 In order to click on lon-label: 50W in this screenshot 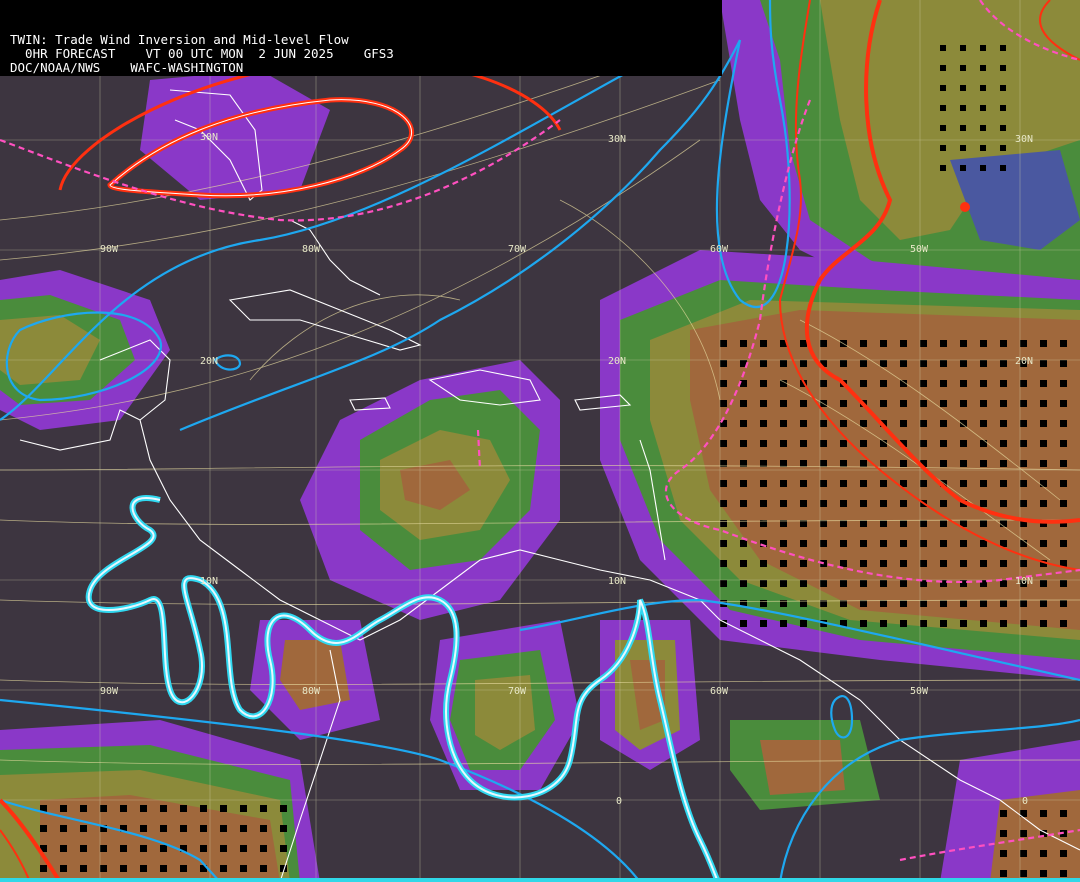, I will do `click(919, 249)`.